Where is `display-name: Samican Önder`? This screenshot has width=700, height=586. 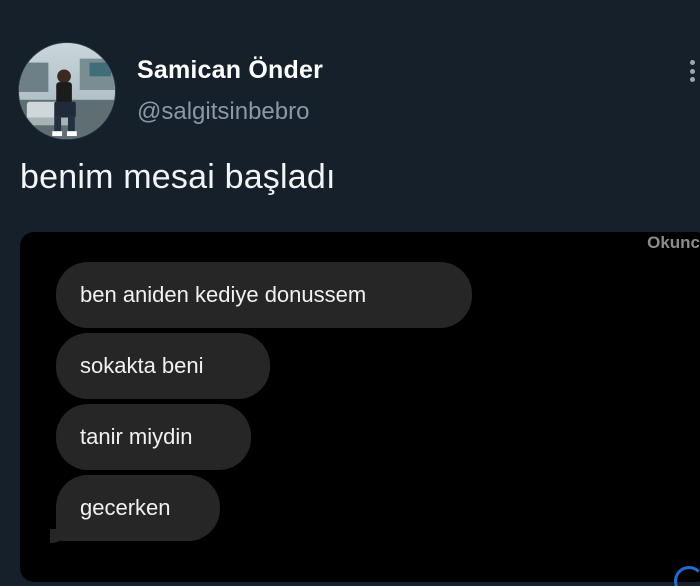 display-name: Samican Önder is located at coordinates (230, 70).